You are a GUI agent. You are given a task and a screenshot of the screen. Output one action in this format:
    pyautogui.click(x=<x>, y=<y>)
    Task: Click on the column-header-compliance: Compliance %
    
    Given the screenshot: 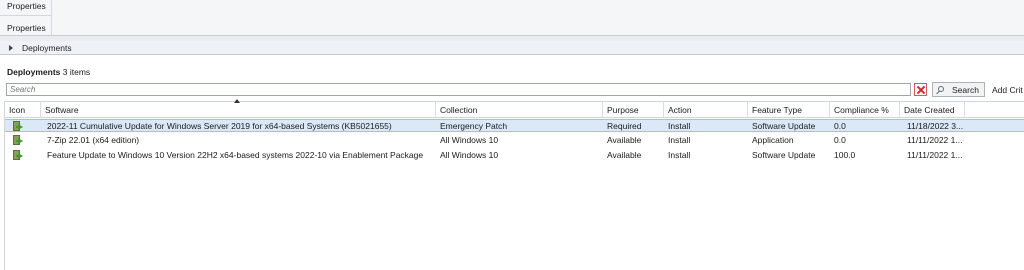 What is the action you would take?
    pyautogui.click(x=865, y=109)
    